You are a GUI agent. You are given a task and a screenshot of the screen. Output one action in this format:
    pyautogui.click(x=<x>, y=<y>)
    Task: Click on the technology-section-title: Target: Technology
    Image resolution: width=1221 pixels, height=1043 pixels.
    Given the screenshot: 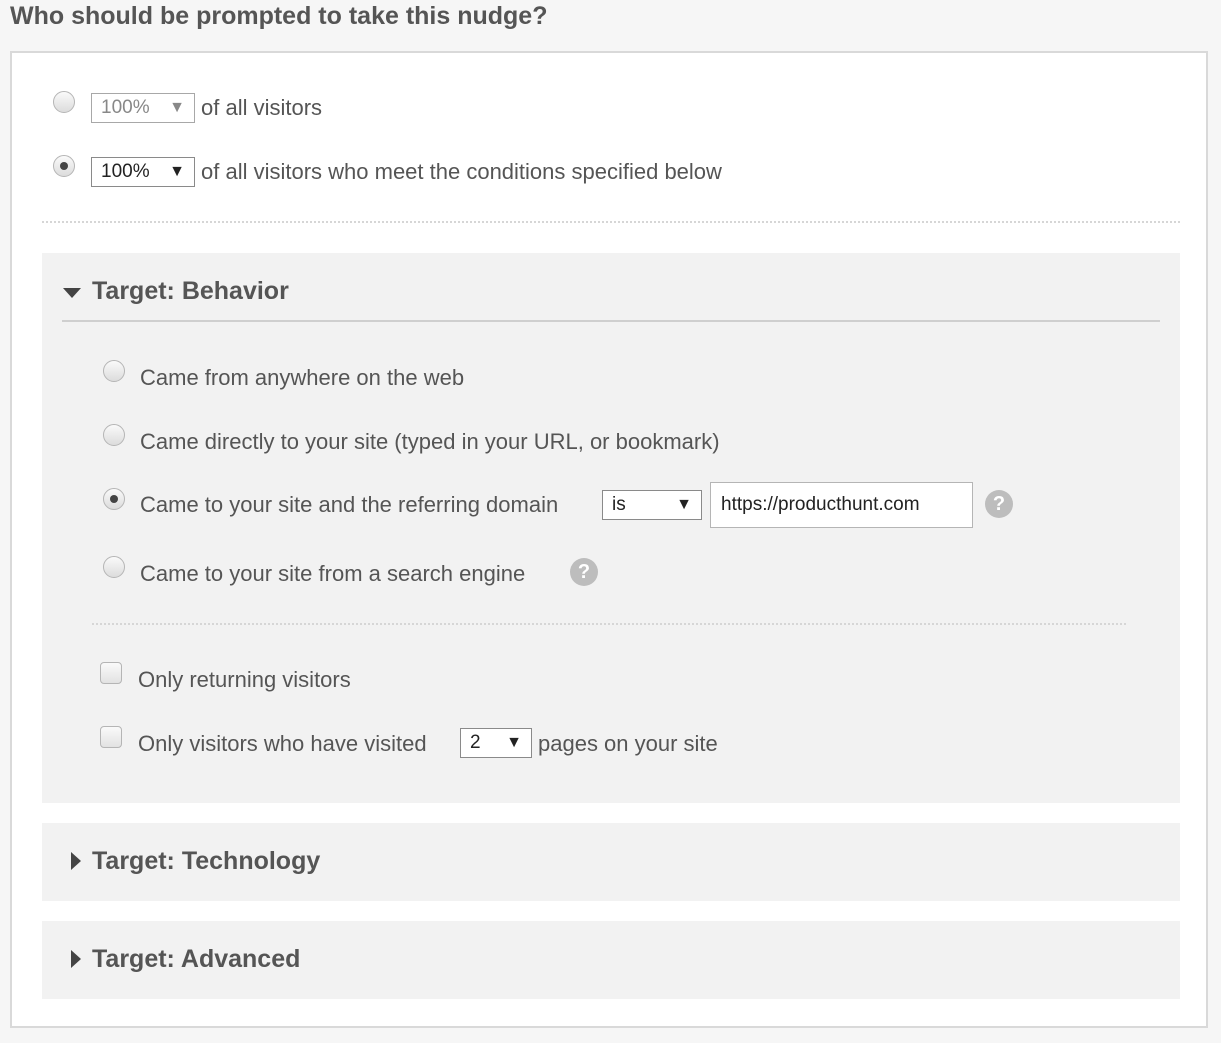 What is the action you would take?
    pyautogui.click(x=206, y=861)
    